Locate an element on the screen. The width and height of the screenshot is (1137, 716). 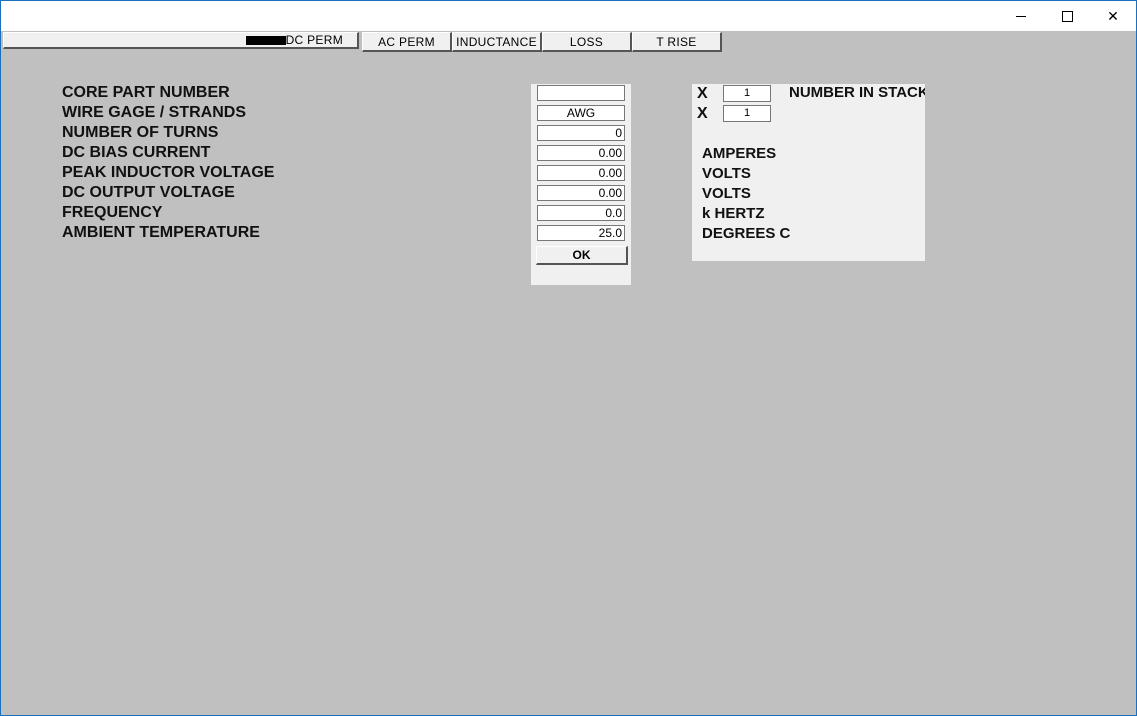
stack-count-input: 1 is located at coordinates (747, 93).